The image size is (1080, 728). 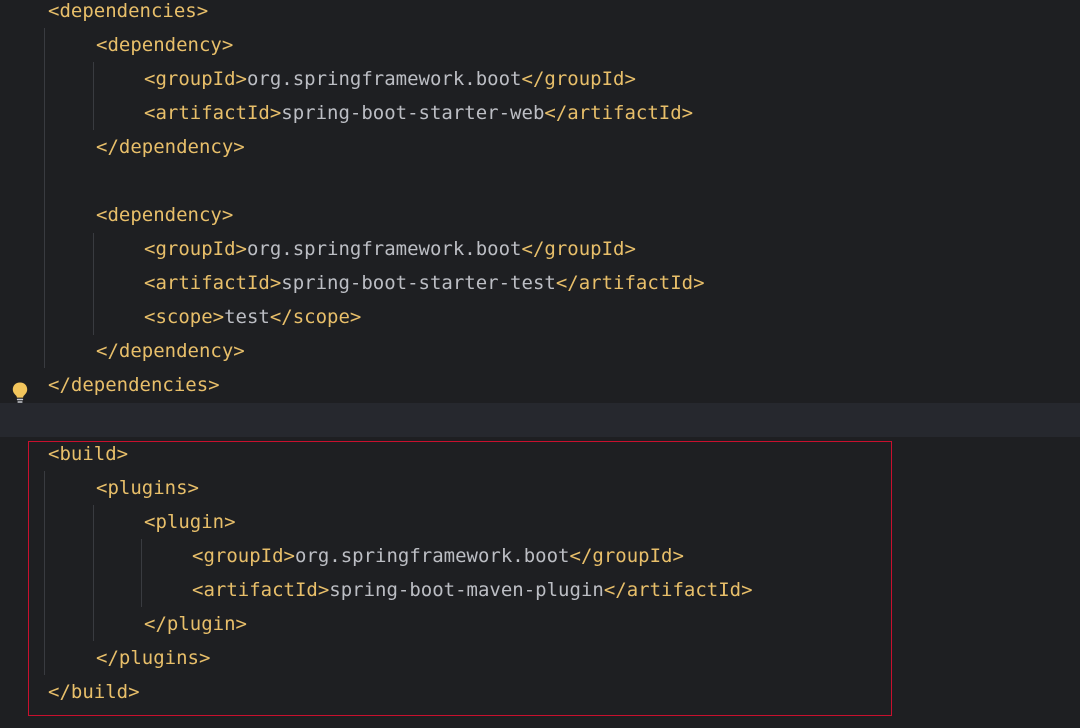 I want to click on xml-tag: <scope>, so click(x=184, y=317).